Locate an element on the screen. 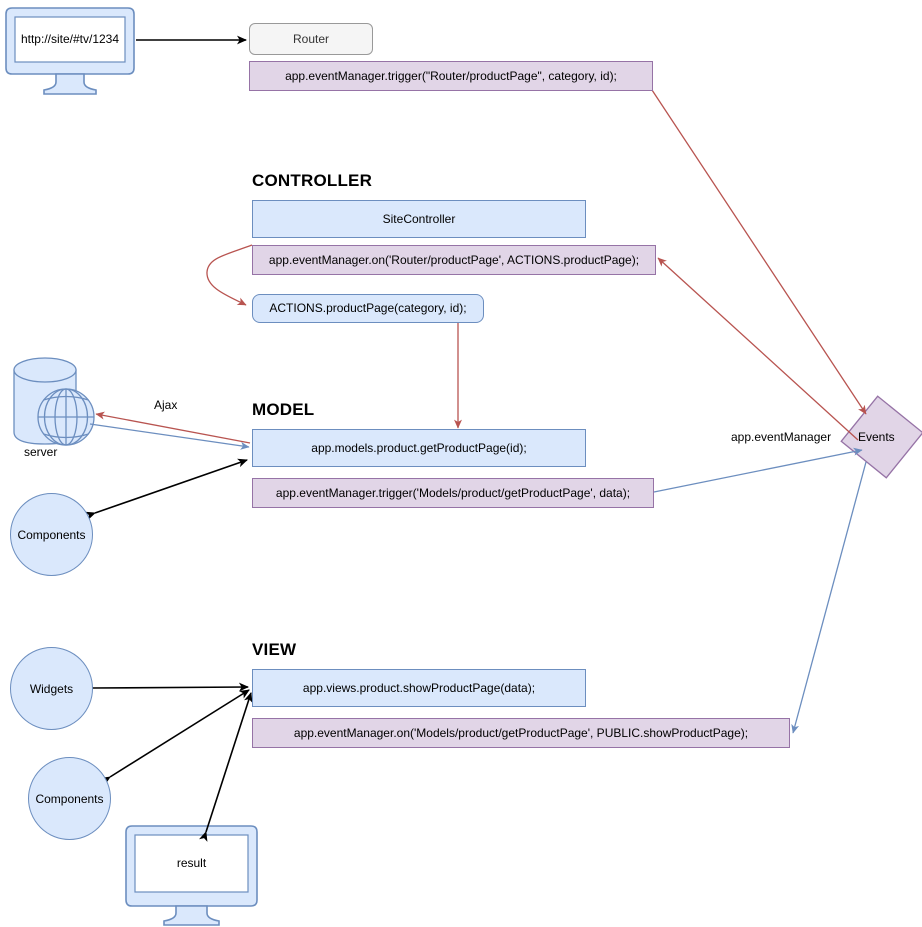  server-cylinder-shape is located at coordinates (45, 401).